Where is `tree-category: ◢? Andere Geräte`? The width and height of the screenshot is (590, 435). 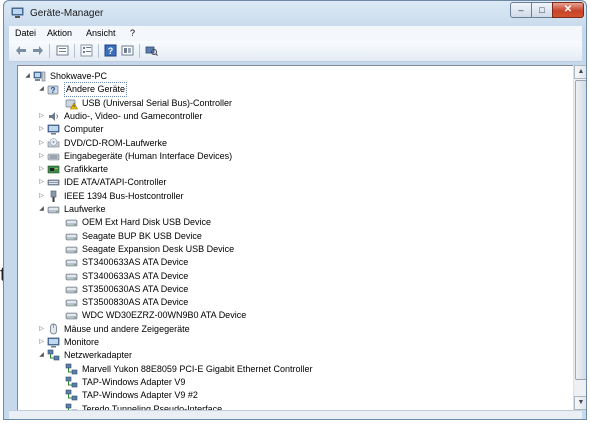 tree-category: ◢? Andere Geräte is located at coordinates (296, 90).